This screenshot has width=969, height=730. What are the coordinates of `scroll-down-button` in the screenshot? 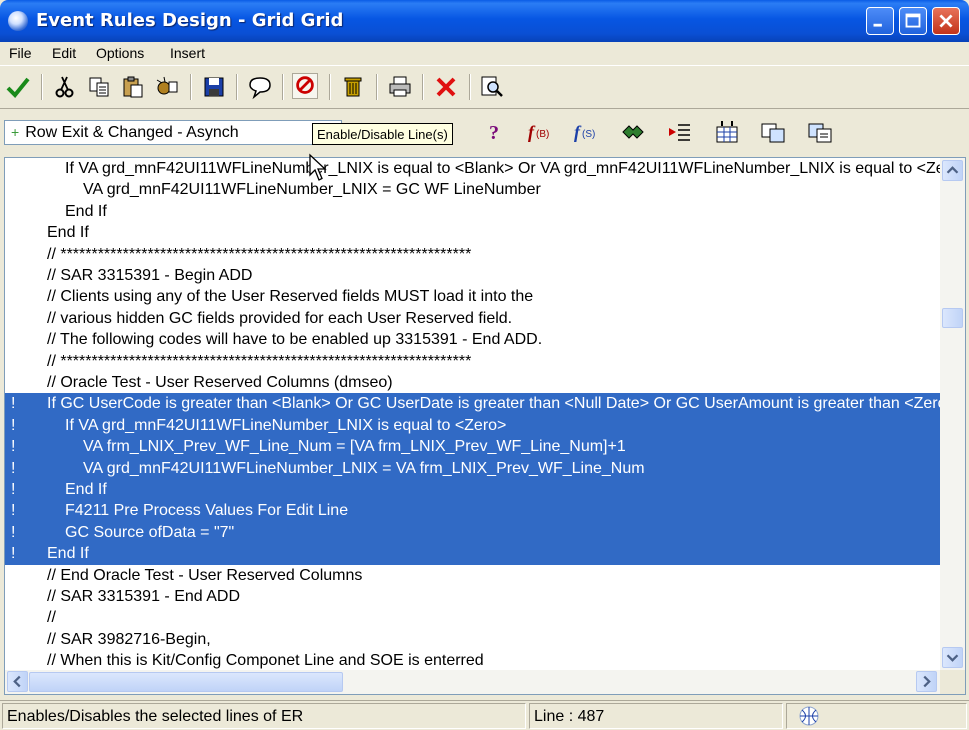 It's located at (952, 657).